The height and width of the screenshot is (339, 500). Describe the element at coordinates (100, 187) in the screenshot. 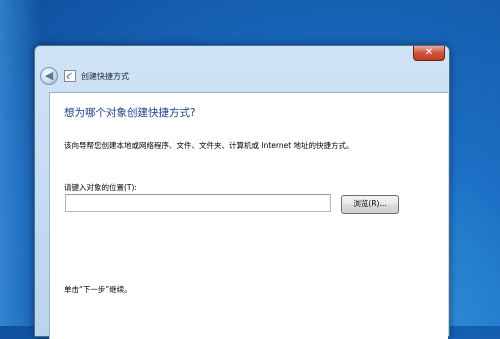

I see `location-label: 请键入对象的位置(T):` at that location.